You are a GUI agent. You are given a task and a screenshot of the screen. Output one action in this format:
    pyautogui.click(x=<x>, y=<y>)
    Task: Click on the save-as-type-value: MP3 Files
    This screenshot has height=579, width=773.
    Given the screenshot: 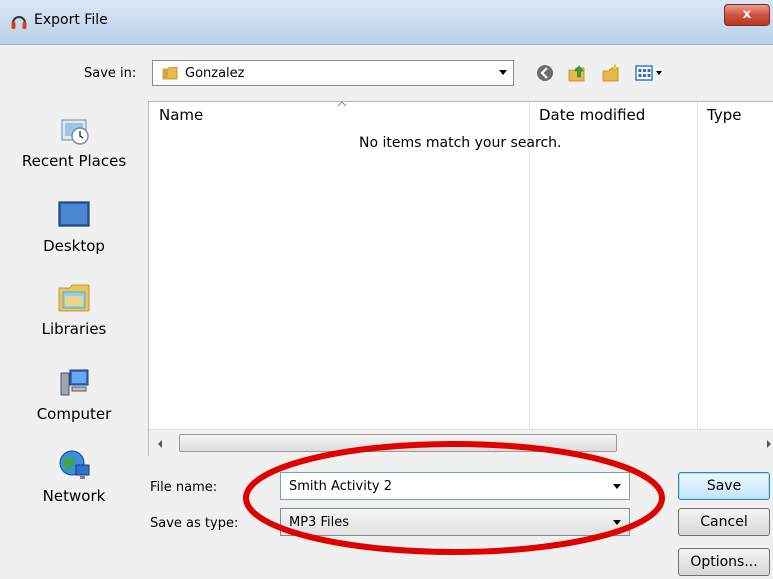 What is the action you would take?
    pyautogui.click(x=319, y=522)
    